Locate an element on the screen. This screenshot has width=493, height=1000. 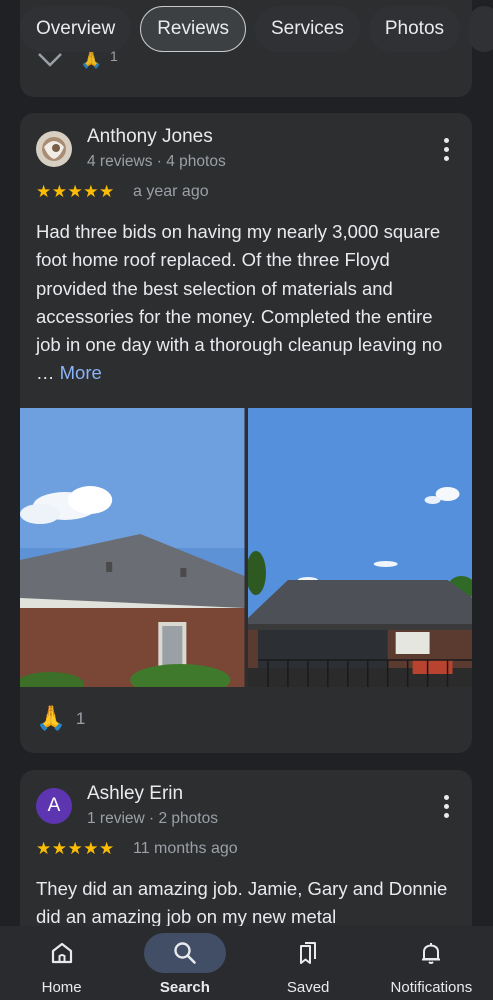
nav-label: Notifications is located at coordinates (431, 987).